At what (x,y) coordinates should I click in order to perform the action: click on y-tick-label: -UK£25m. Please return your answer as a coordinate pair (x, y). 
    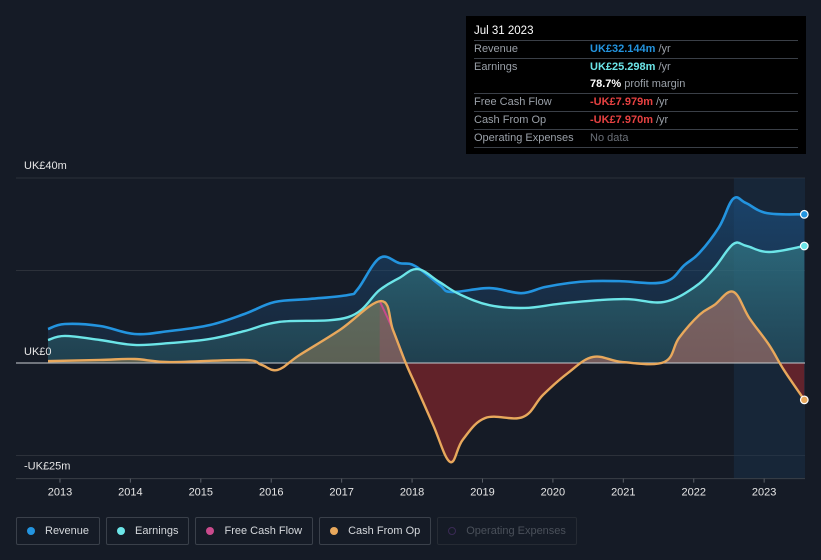
    Looking at the image, I should click on (47, 467).